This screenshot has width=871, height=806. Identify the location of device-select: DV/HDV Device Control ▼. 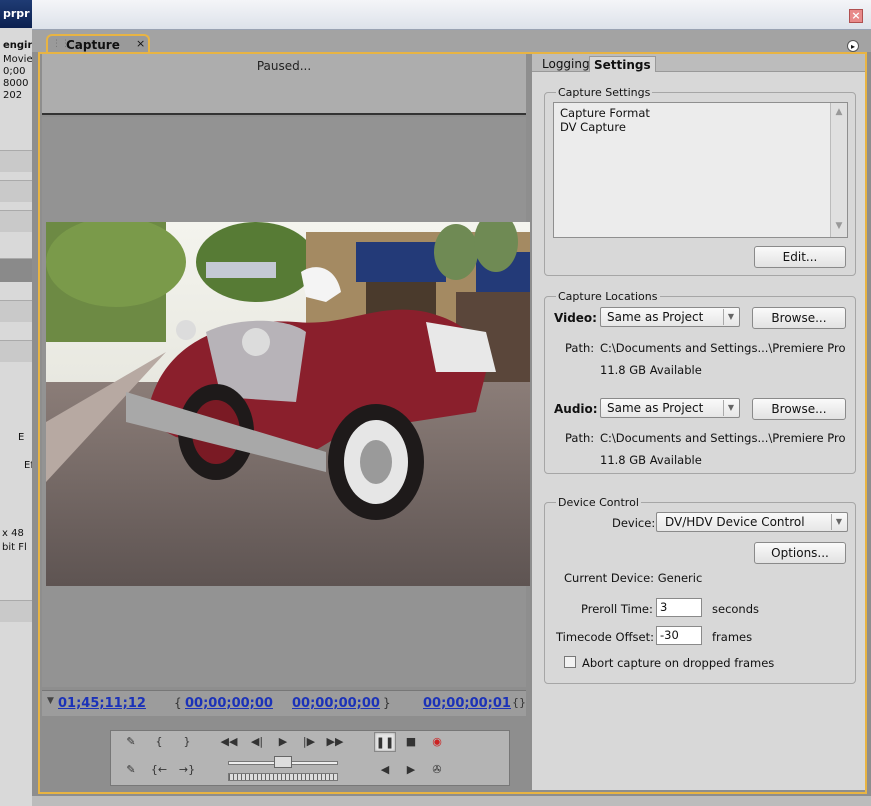
(752, 522).